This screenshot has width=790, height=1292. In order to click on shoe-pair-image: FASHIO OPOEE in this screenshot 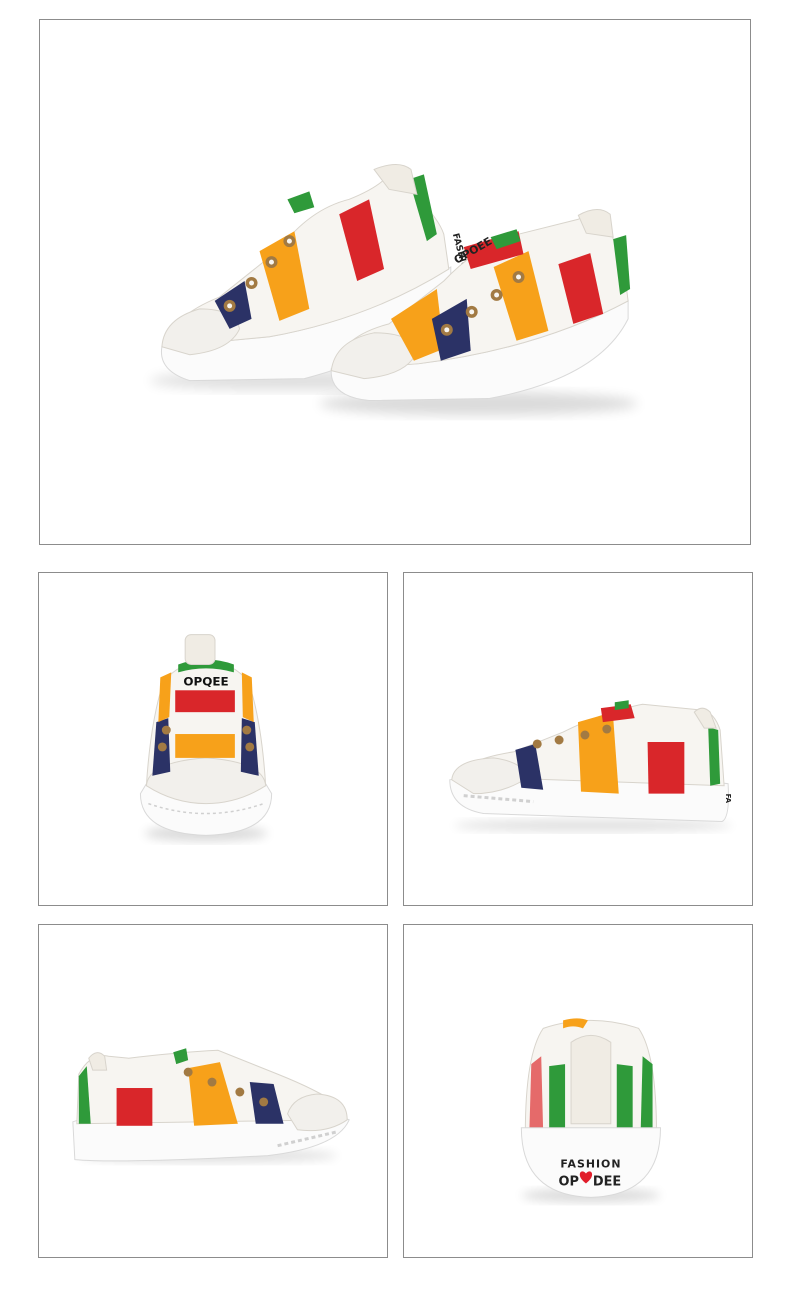, I will do `click(394, 289)`.